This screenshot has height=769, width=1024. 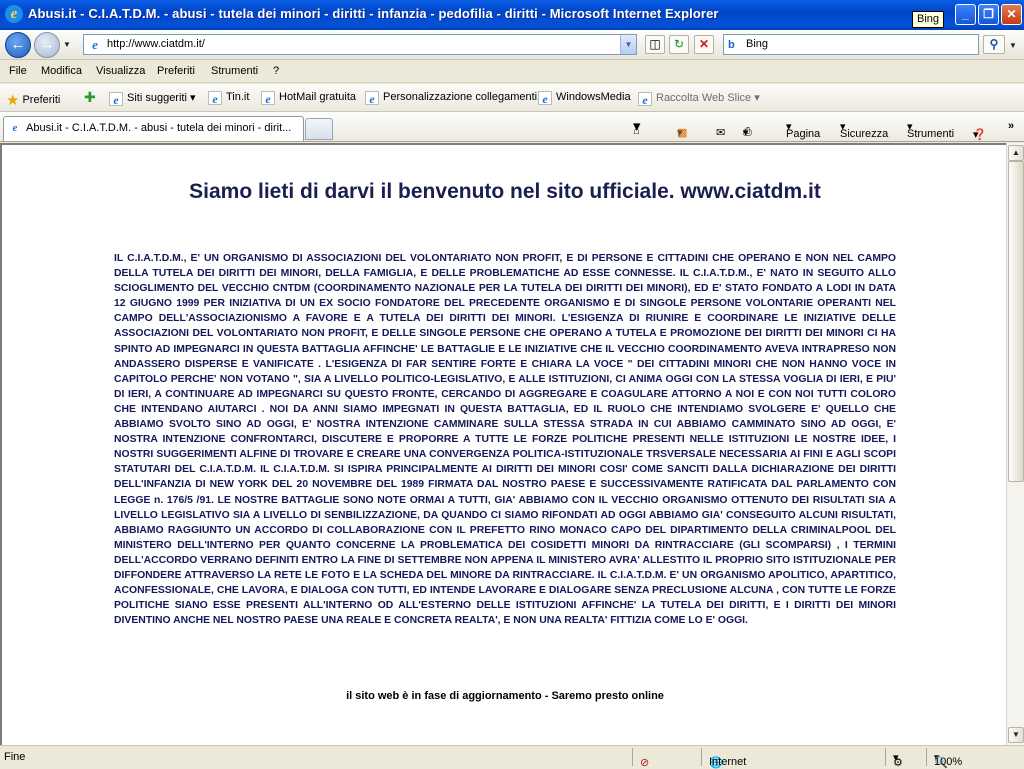 What do you see at coordinates (1016, 735) in the screenshot?
I see `scroll-down-button: ▼` at bounding box center [1016, 735].